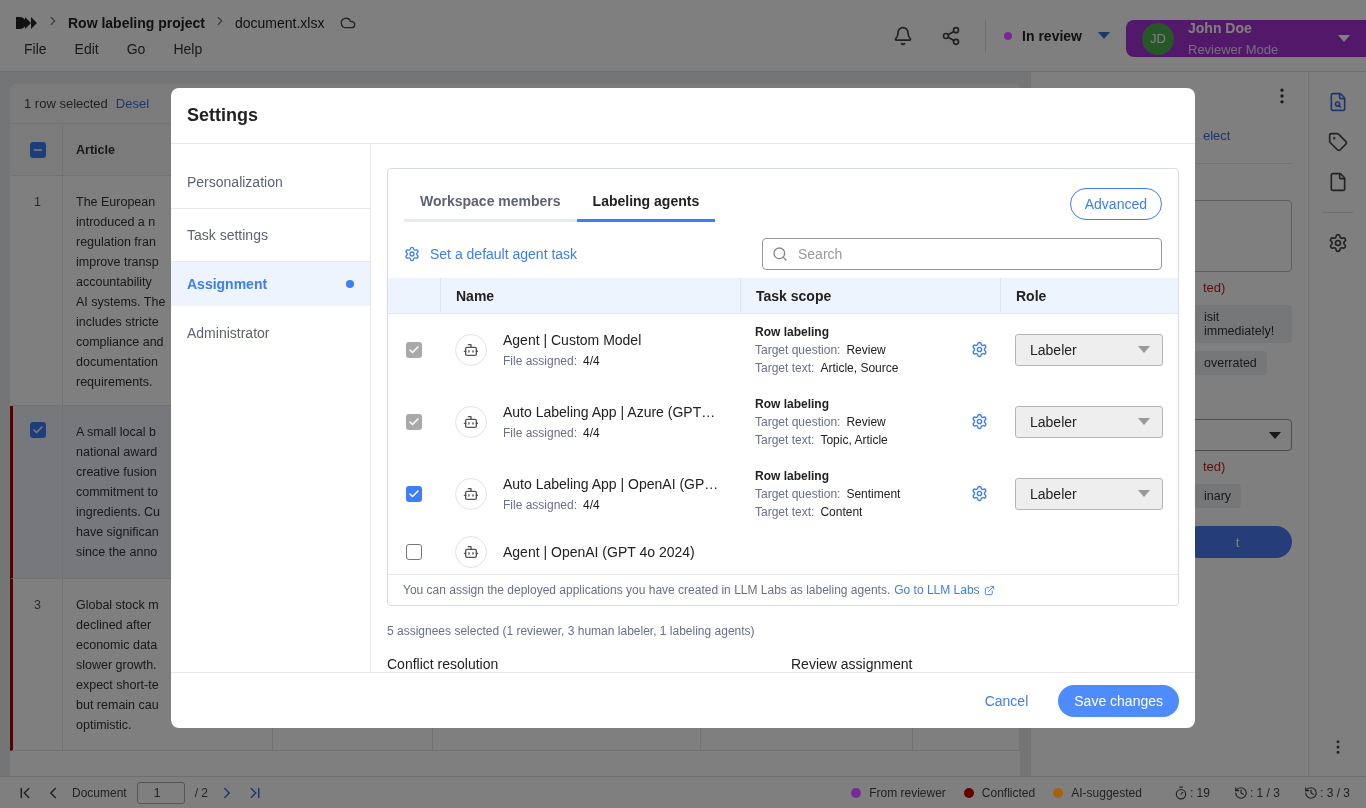  Describe the element at coordinates (475, 295) in the screenshot. I see `column-header: Name` at that location.